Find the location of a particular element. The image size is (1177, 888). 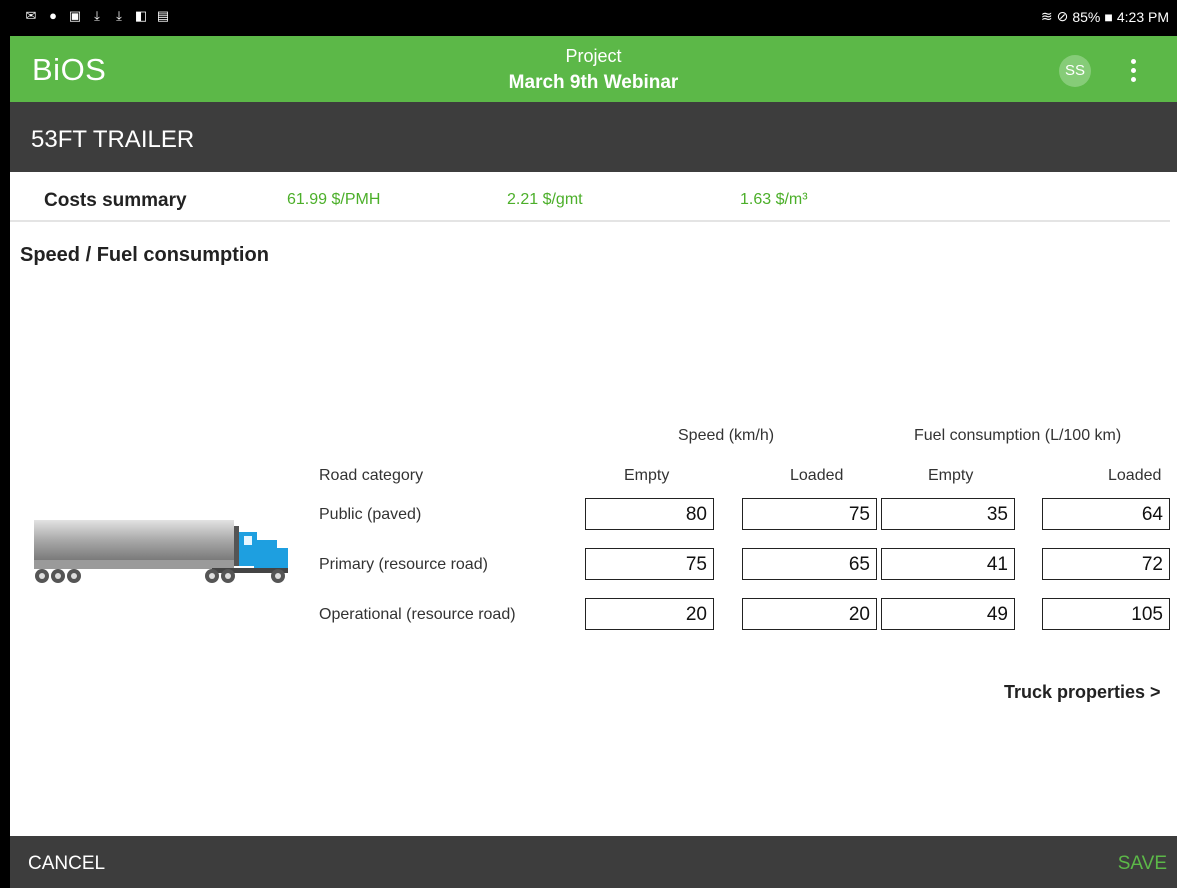

battery-percent: 85% is located at coordinates (1086, 16).